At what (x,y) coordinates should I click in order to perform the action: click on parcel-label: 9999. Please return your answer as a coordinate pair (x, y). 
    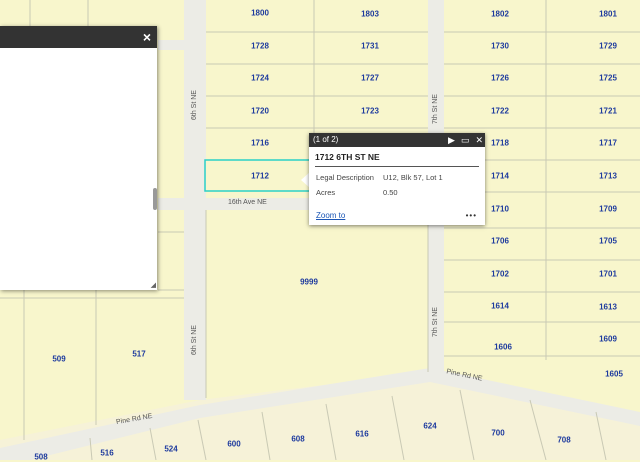
    Looking at the image, I should click on (309, 282).